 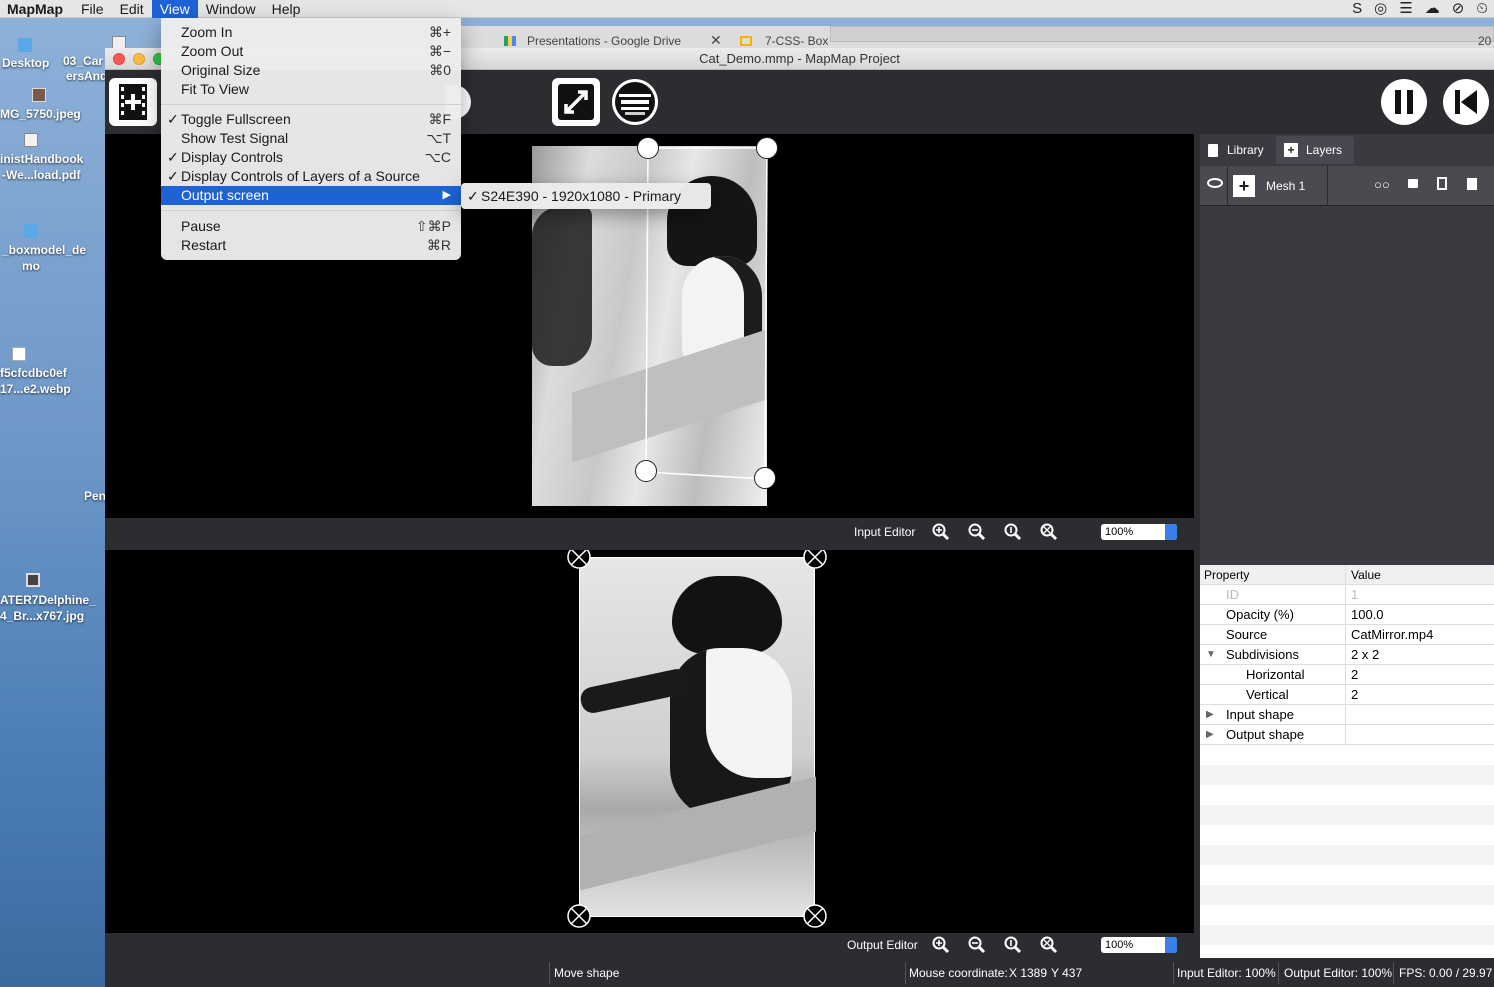 What do you see at coordinates (311, 245) in the screenshot?
I see `menu-item-restart: Restart ⌘R` at bounding box center [311, 245].